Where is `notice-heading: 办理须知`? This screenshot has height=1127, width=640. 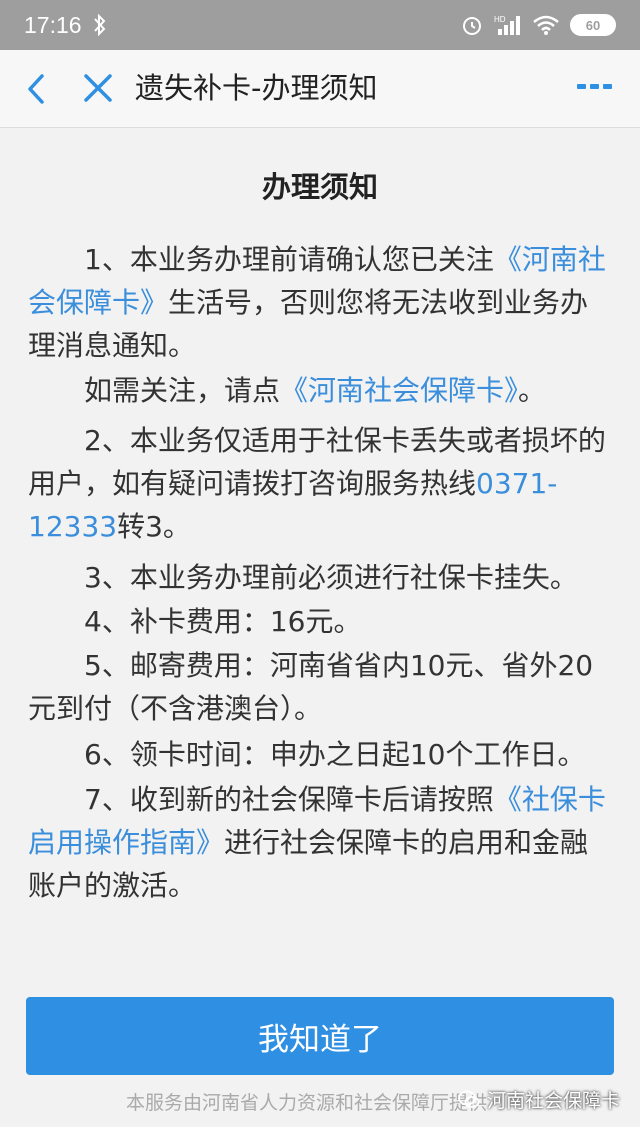 notice-heading: 办理须知 is located at coordinates (319, 187).